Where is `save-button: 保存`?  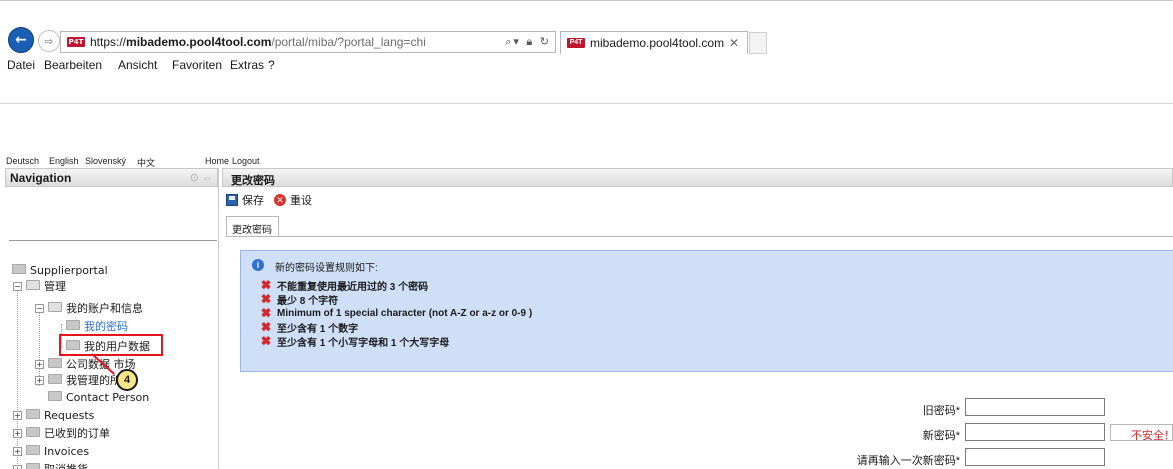
save-button: 保存 is located at coordinates (253, 200).